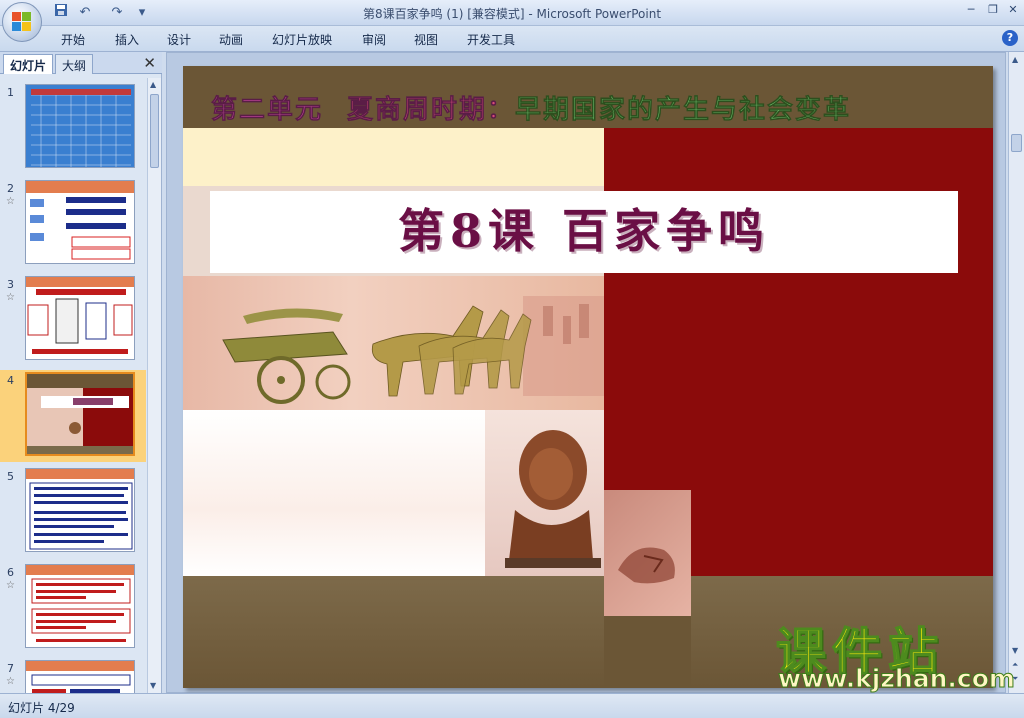  I want to click on slide-thumbnail-3: 3 ☆, so click(73, 320).